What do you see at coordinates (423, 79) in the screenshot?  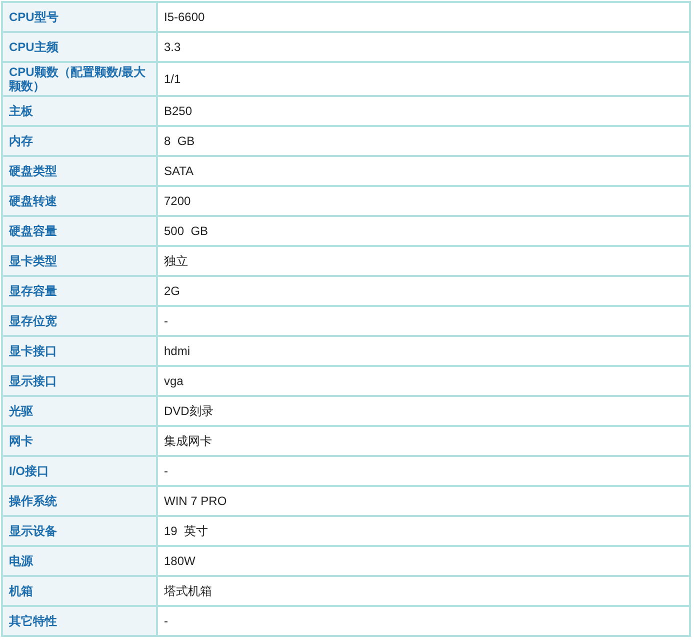 I see `spec-value: 1/1` at bounding box center [423, 79].